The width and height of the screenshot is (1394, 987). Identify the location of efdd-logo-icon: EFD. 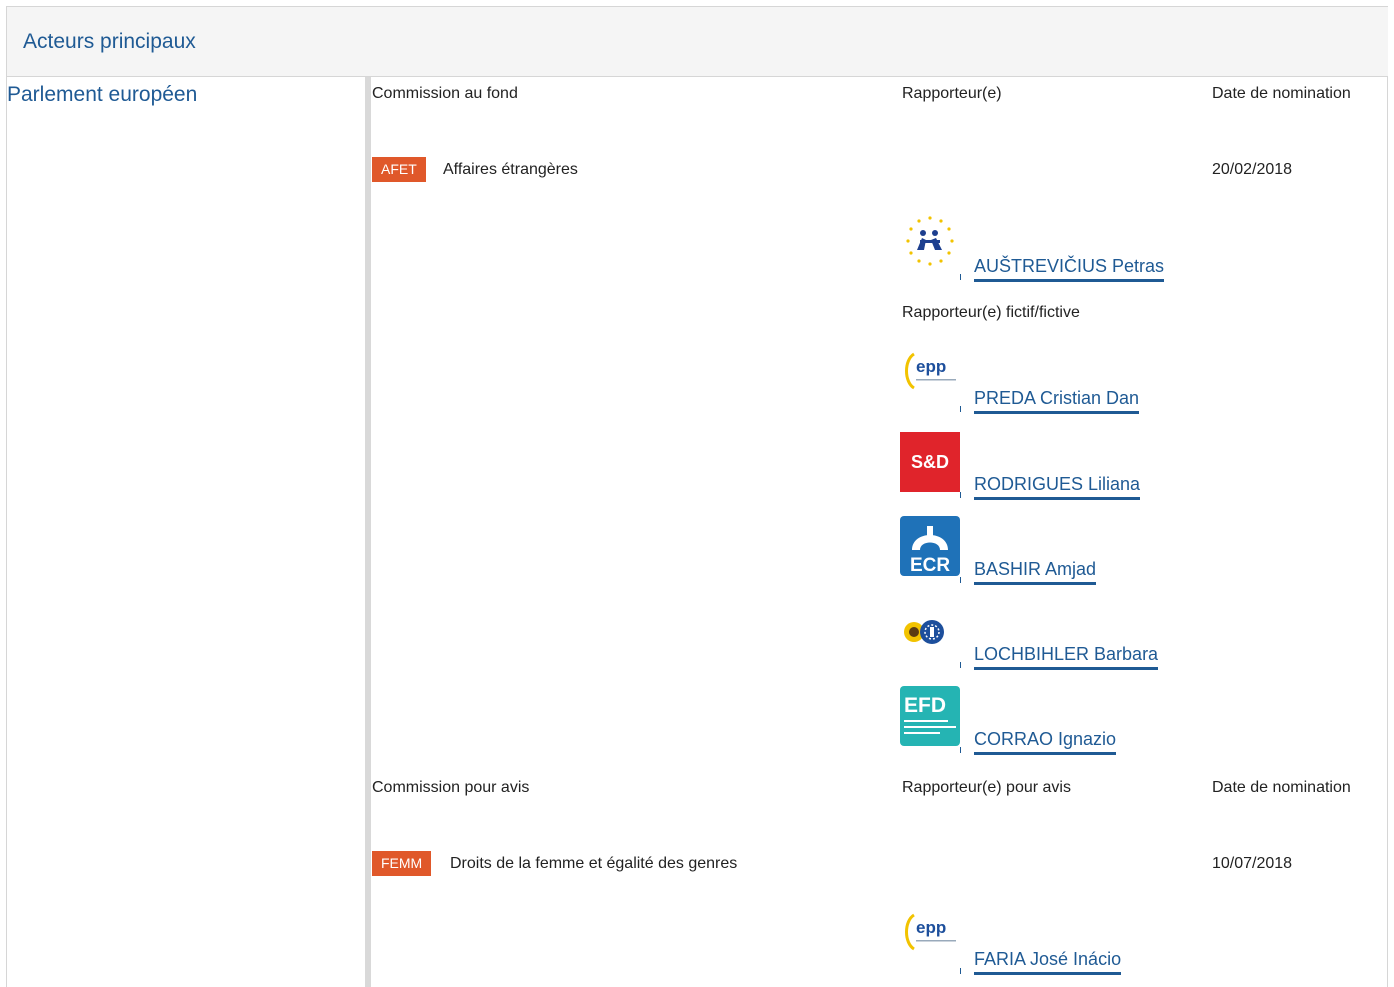
(930, 716).